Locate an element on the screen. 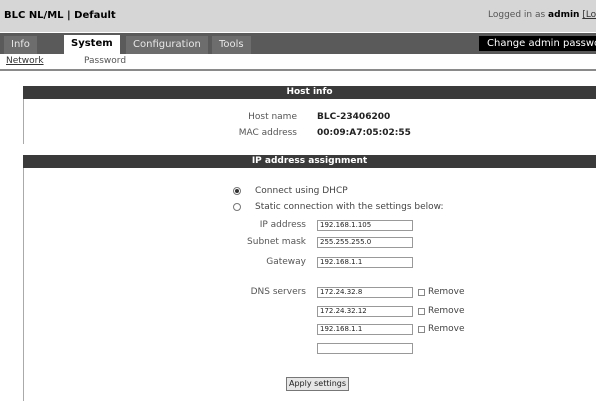  dns-server-2-remove-label: Remove is located at coordinates (446, 311).